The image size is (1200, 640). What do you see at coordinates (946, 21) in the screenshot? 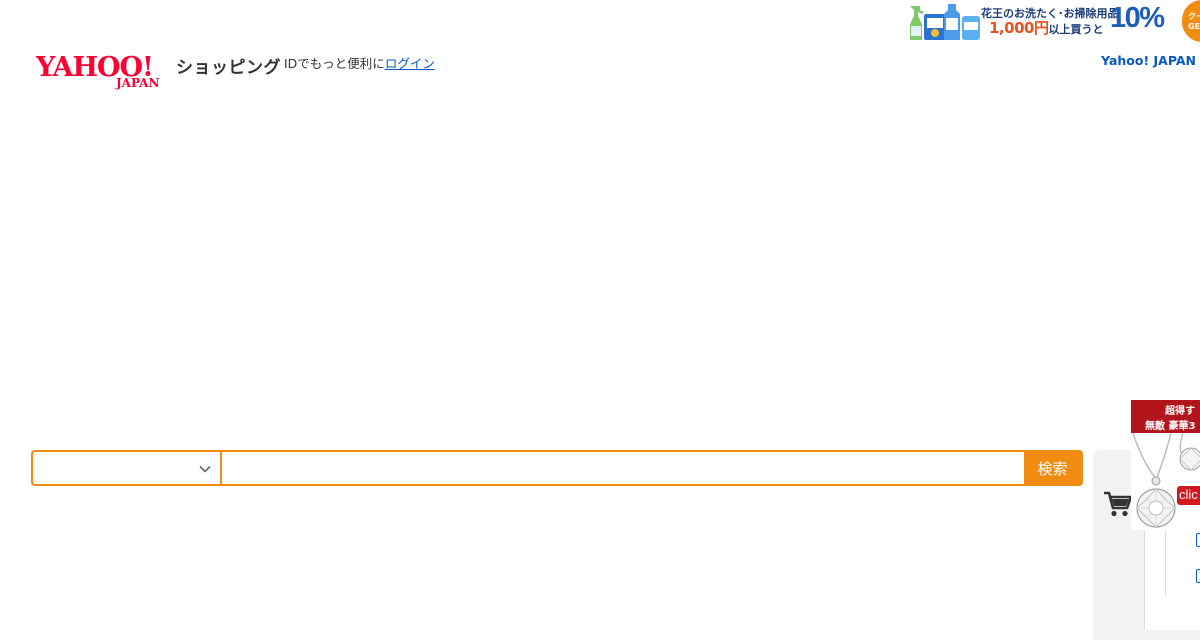
I see `product-bottles-image` at bounding box center [946, 21].